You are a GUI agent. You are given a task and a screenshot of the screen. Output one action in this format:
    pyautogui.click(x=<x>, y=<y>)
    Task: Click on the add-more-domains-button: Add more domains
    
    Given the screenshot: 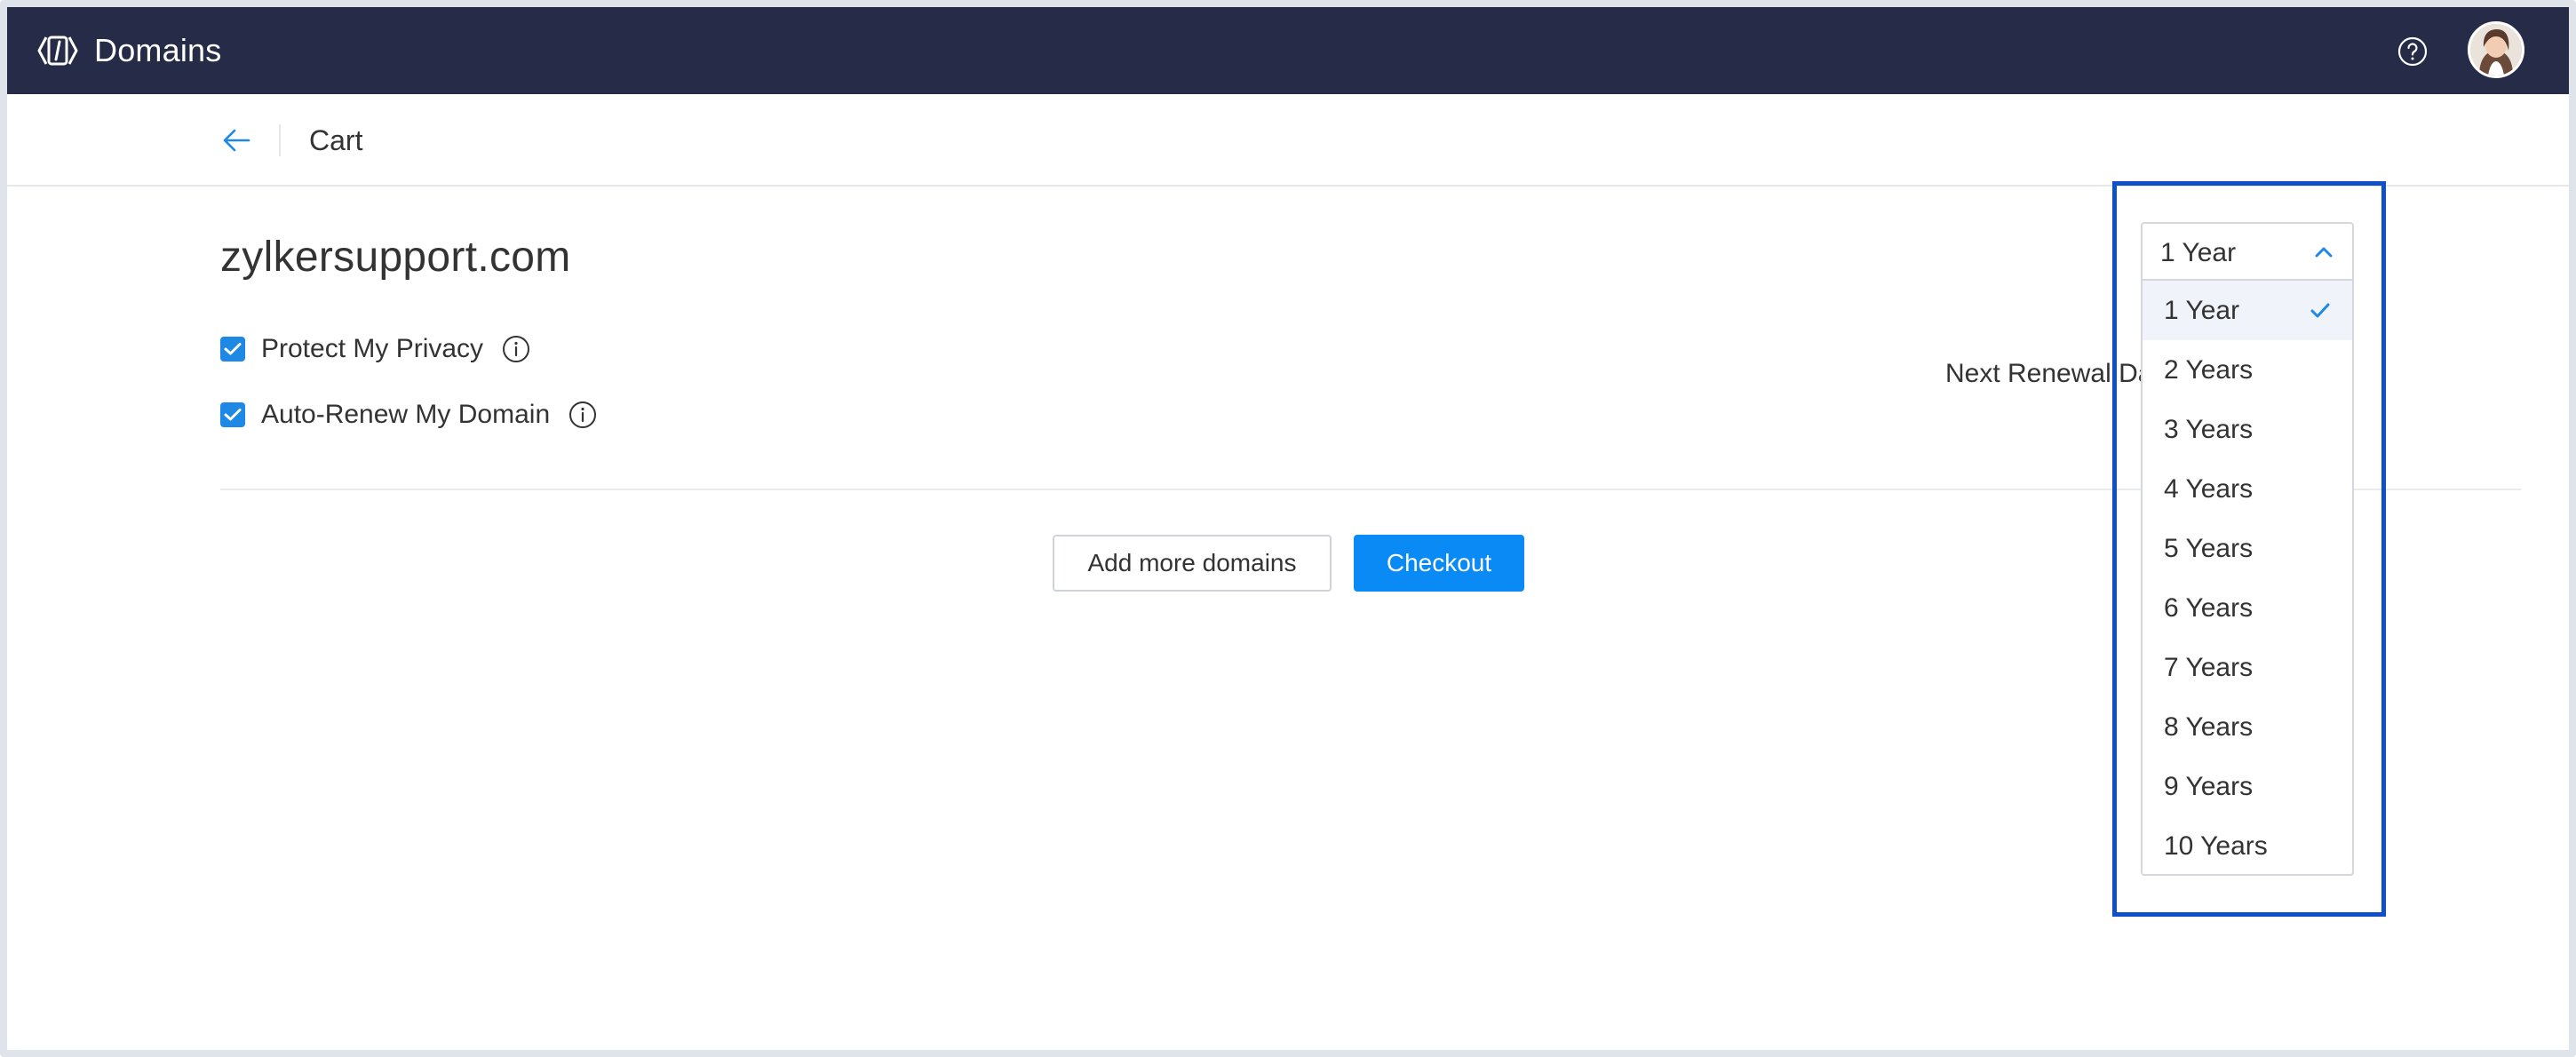 What is the action you would take?
    pyautogui.click(x=1192, y=563)
    